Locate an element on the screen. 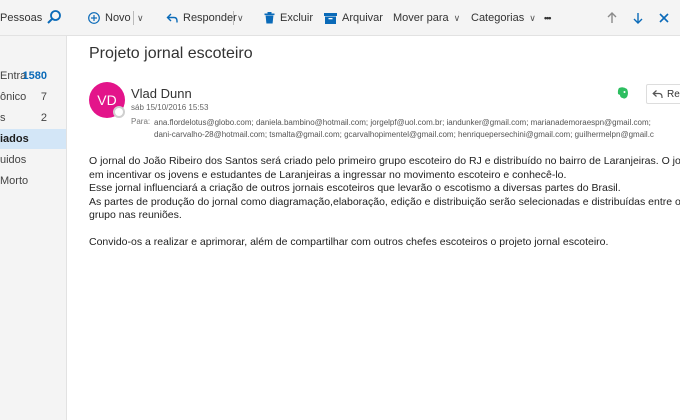 This screenshot has height=420, width=680. new-button: Novo is located at coordinates (109, 18).